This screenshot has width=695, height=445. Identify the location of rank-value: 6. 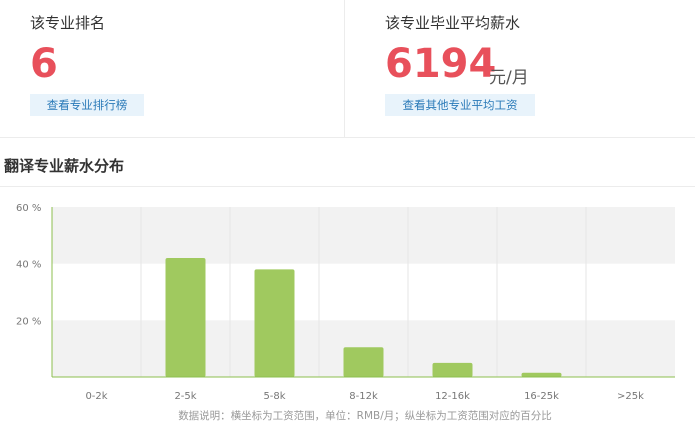
(44, 64).